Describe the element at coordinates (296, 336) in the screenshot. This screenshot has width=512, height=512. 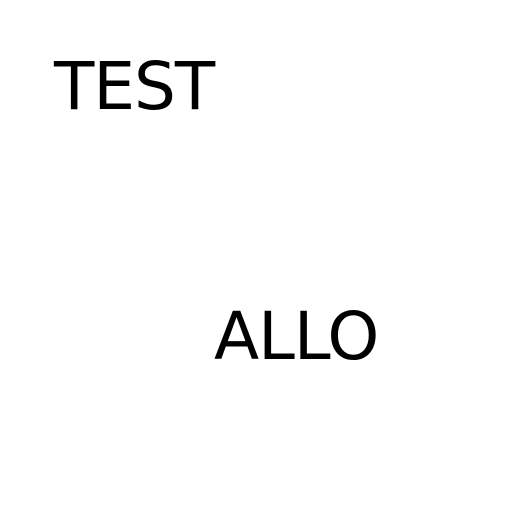
I see `allo-text: ALLO` at that location.